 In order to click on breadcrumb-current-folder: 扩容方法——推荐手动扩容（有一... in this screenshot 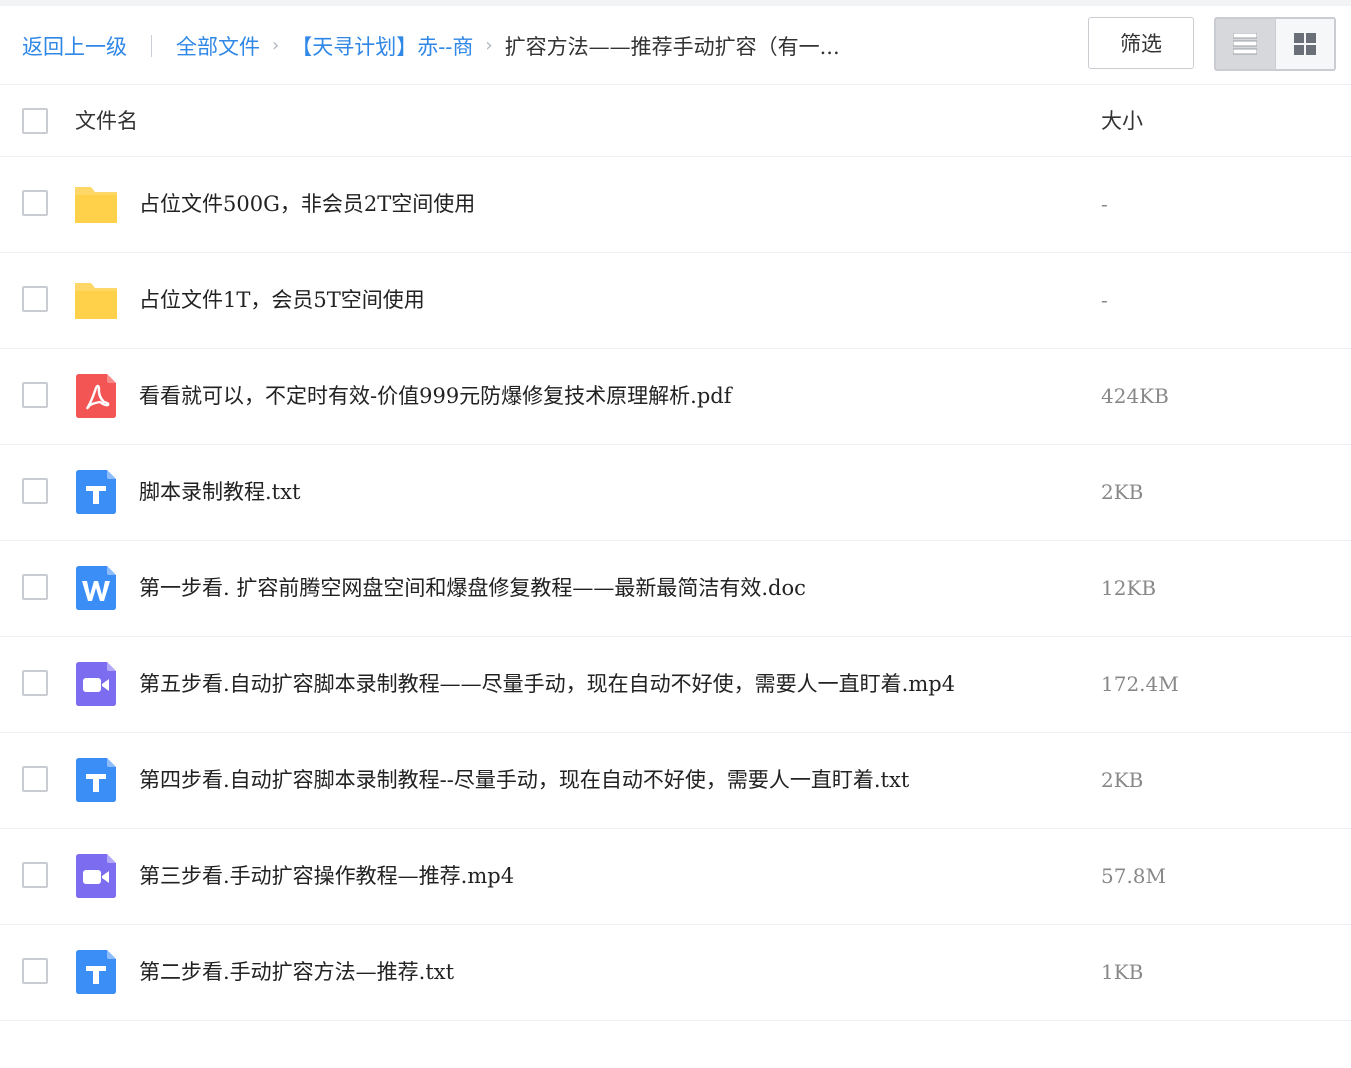, I will do `click(672, 46)`.